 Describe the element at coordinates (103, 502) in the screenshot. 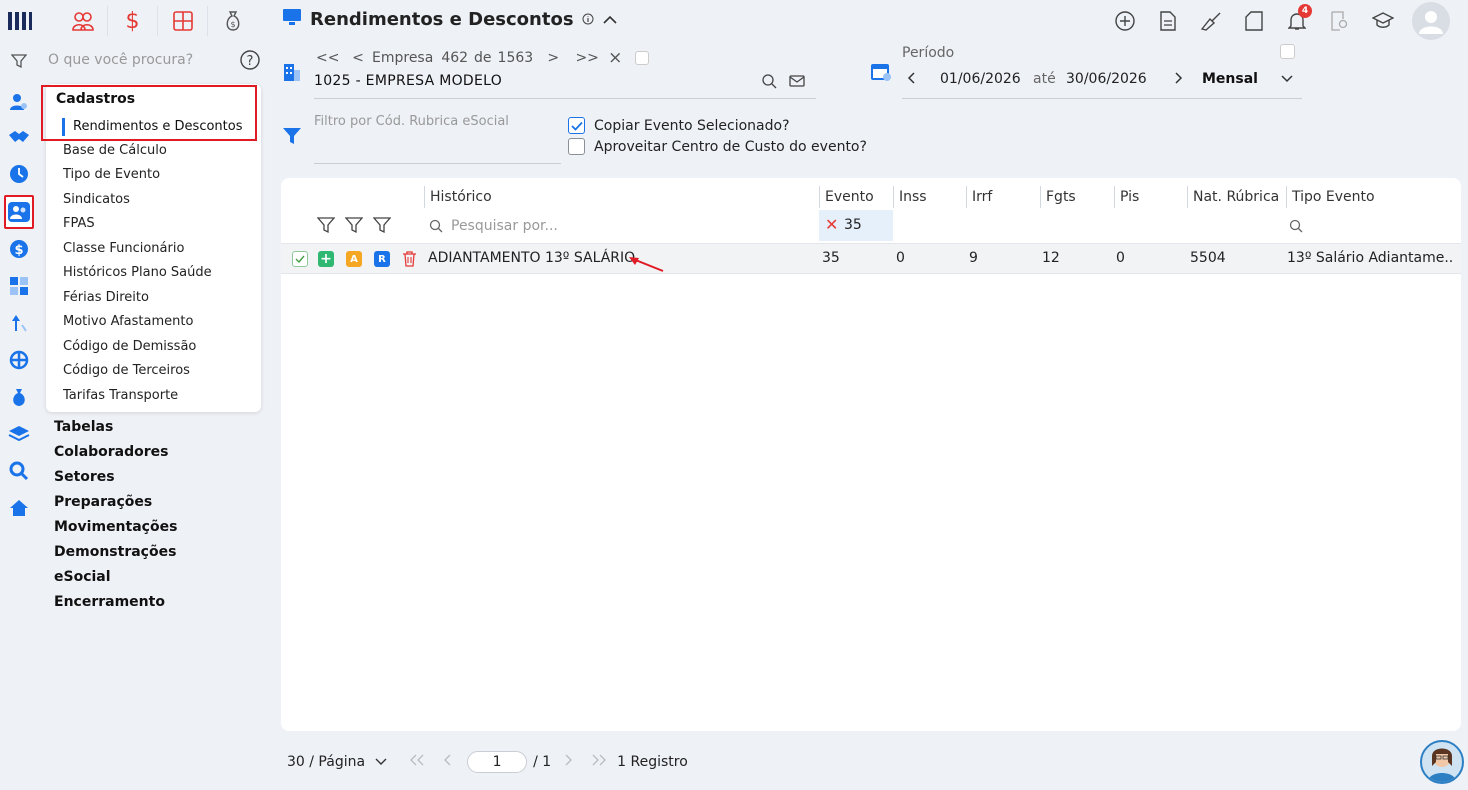

I see `nav-section-preparacoes: Preparações` at that location.